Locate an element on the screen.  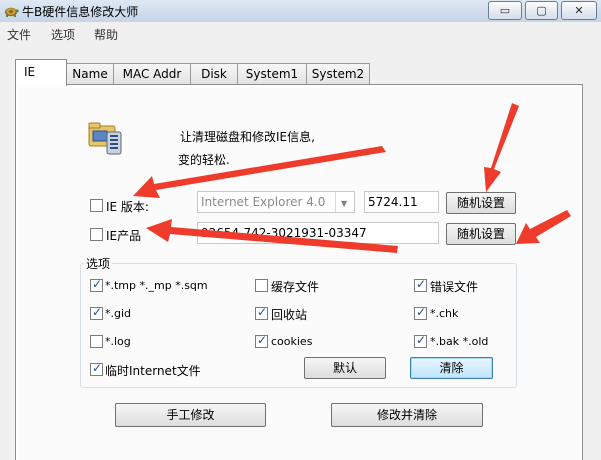
ie-build-field: 5724.11 is located at coordinates (401, 202).